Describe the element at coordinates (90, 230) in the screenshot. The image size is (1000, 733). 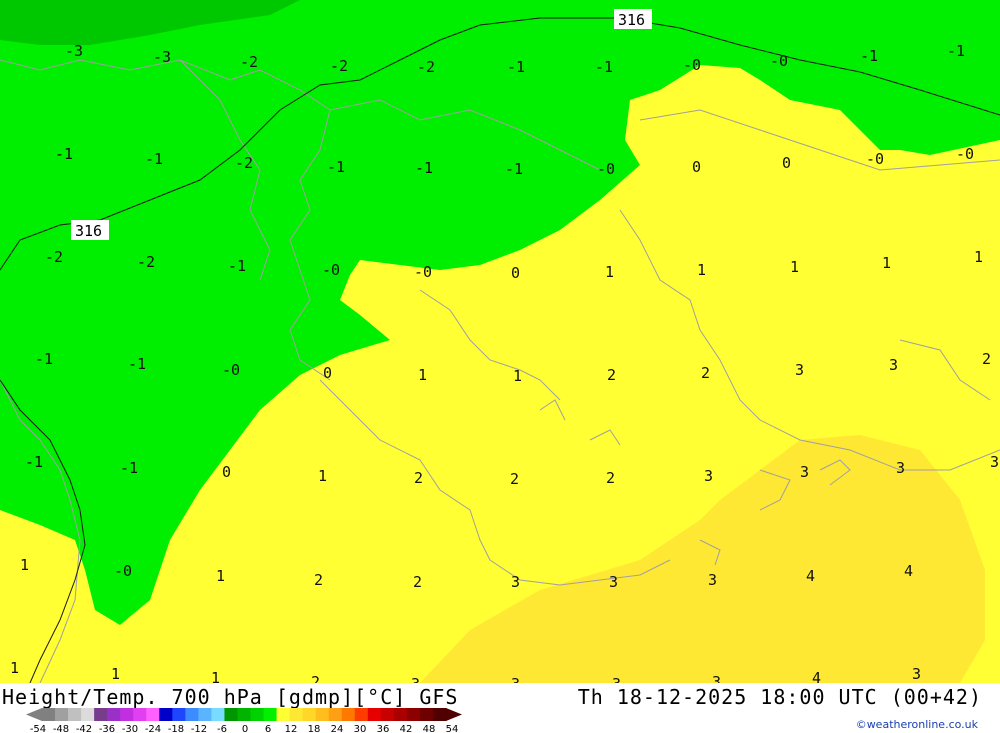
I see `contour-label-2: 316` at that location.